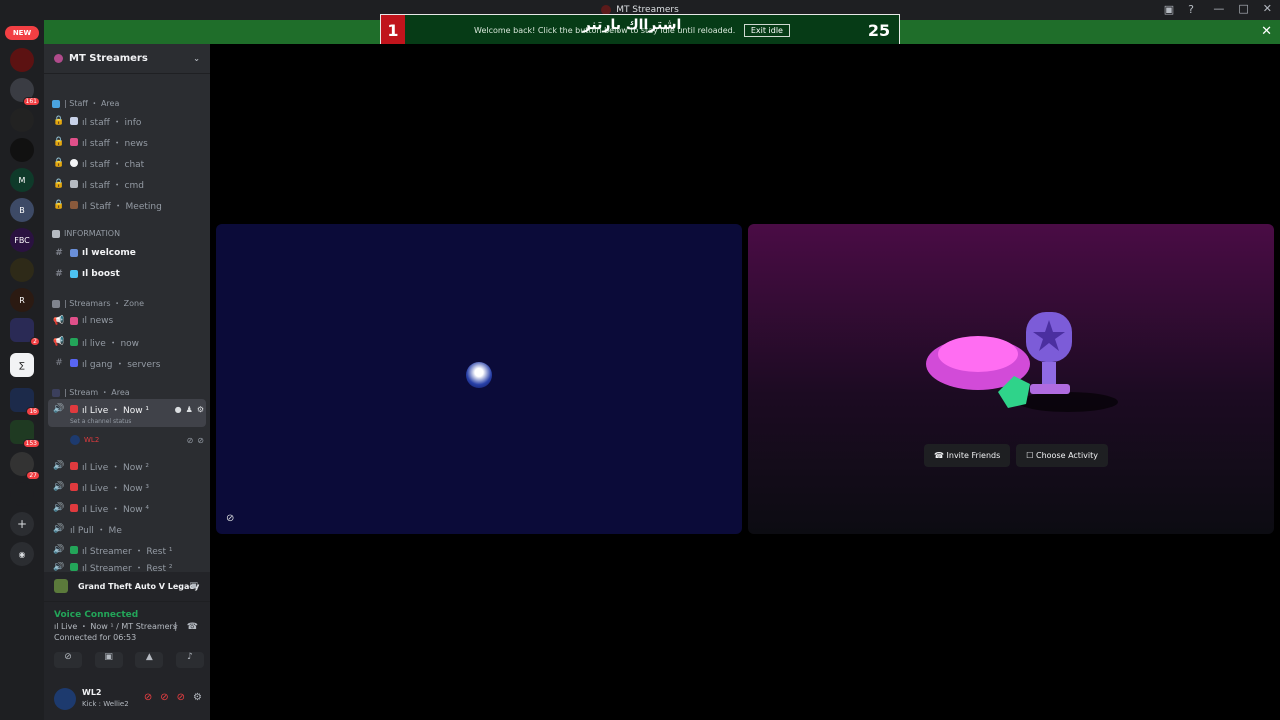 The width and height of the screenshot is (1280, 720). I want to click on voice-channel-path: ıl Live ・ Now ¹ / MT Streamers, so click(115, 626).